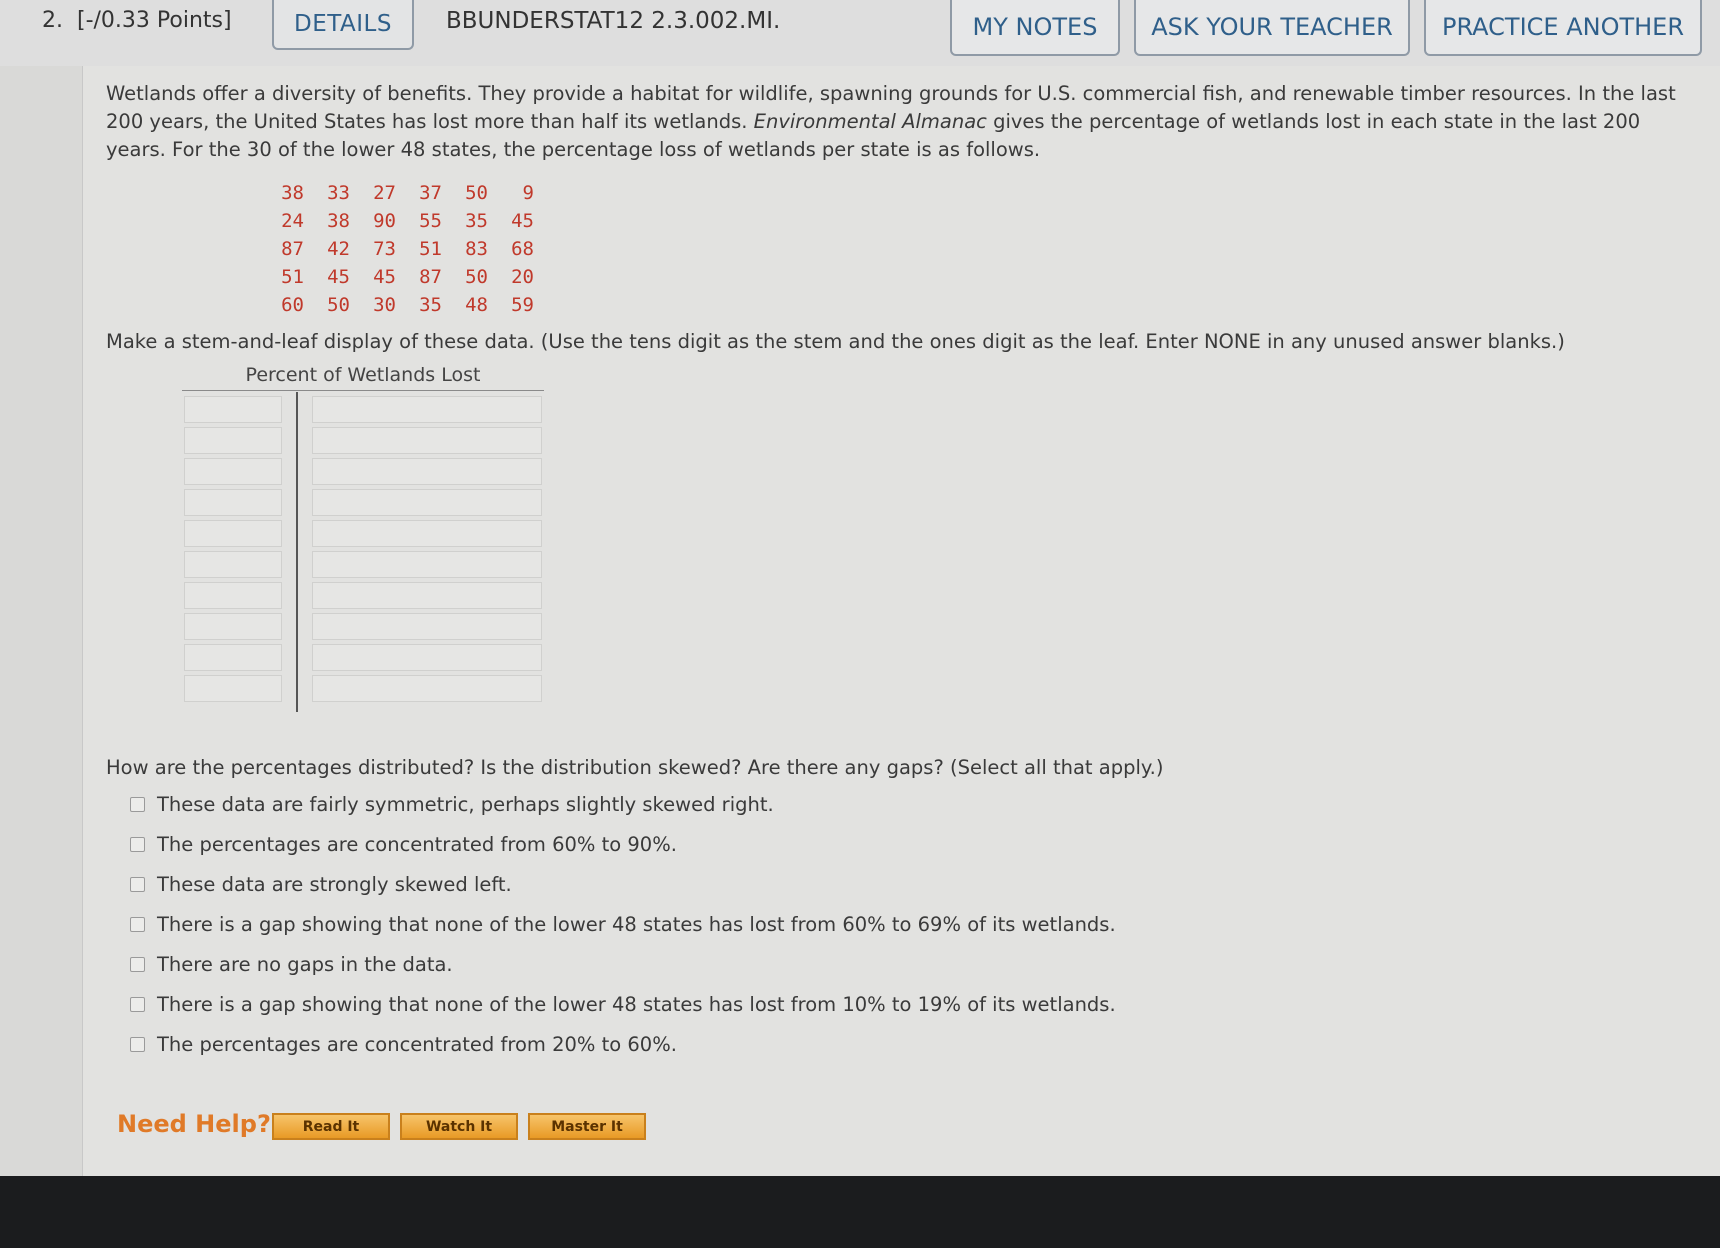  I want to click on mc-option-label: These data are strongly skewed left., so click(334, 884).